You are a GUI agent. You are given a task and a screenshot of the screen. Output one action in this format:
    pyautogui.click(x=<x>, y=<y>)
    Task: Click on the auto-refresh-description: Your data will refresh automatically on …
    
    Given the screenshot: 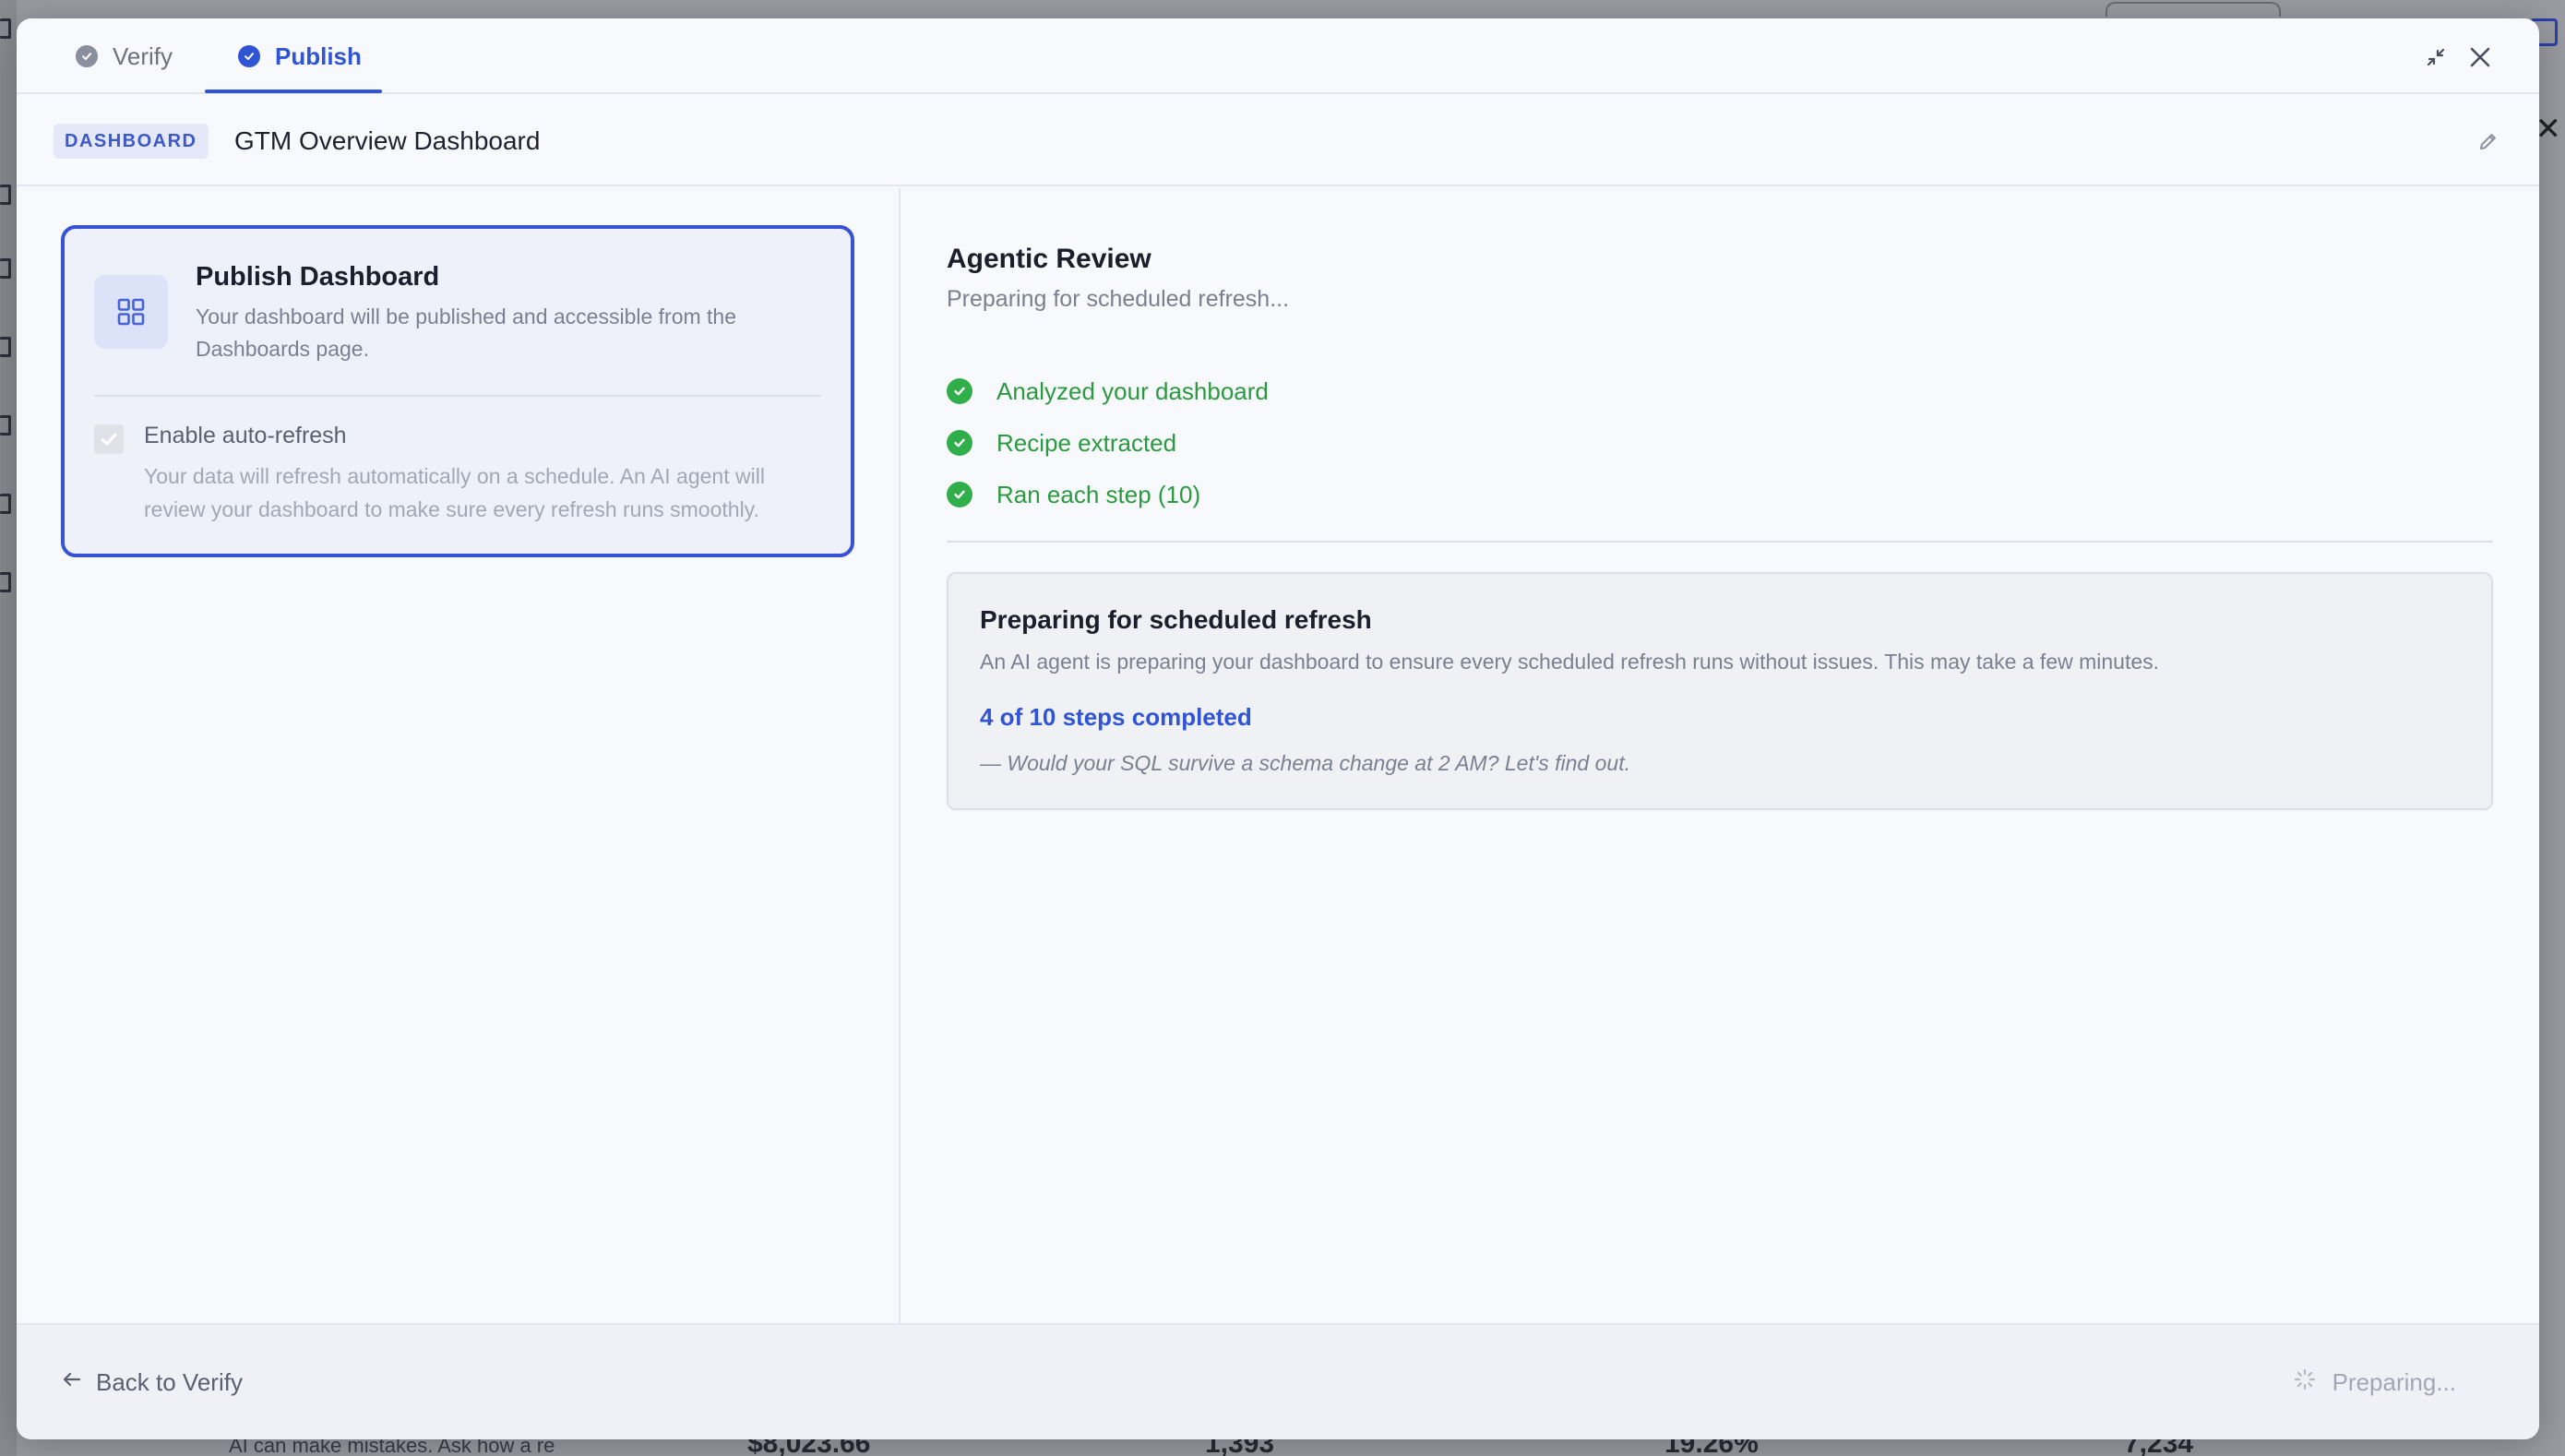 What is the action you would take?
    pyautogui.click(x=454, y=492)
    